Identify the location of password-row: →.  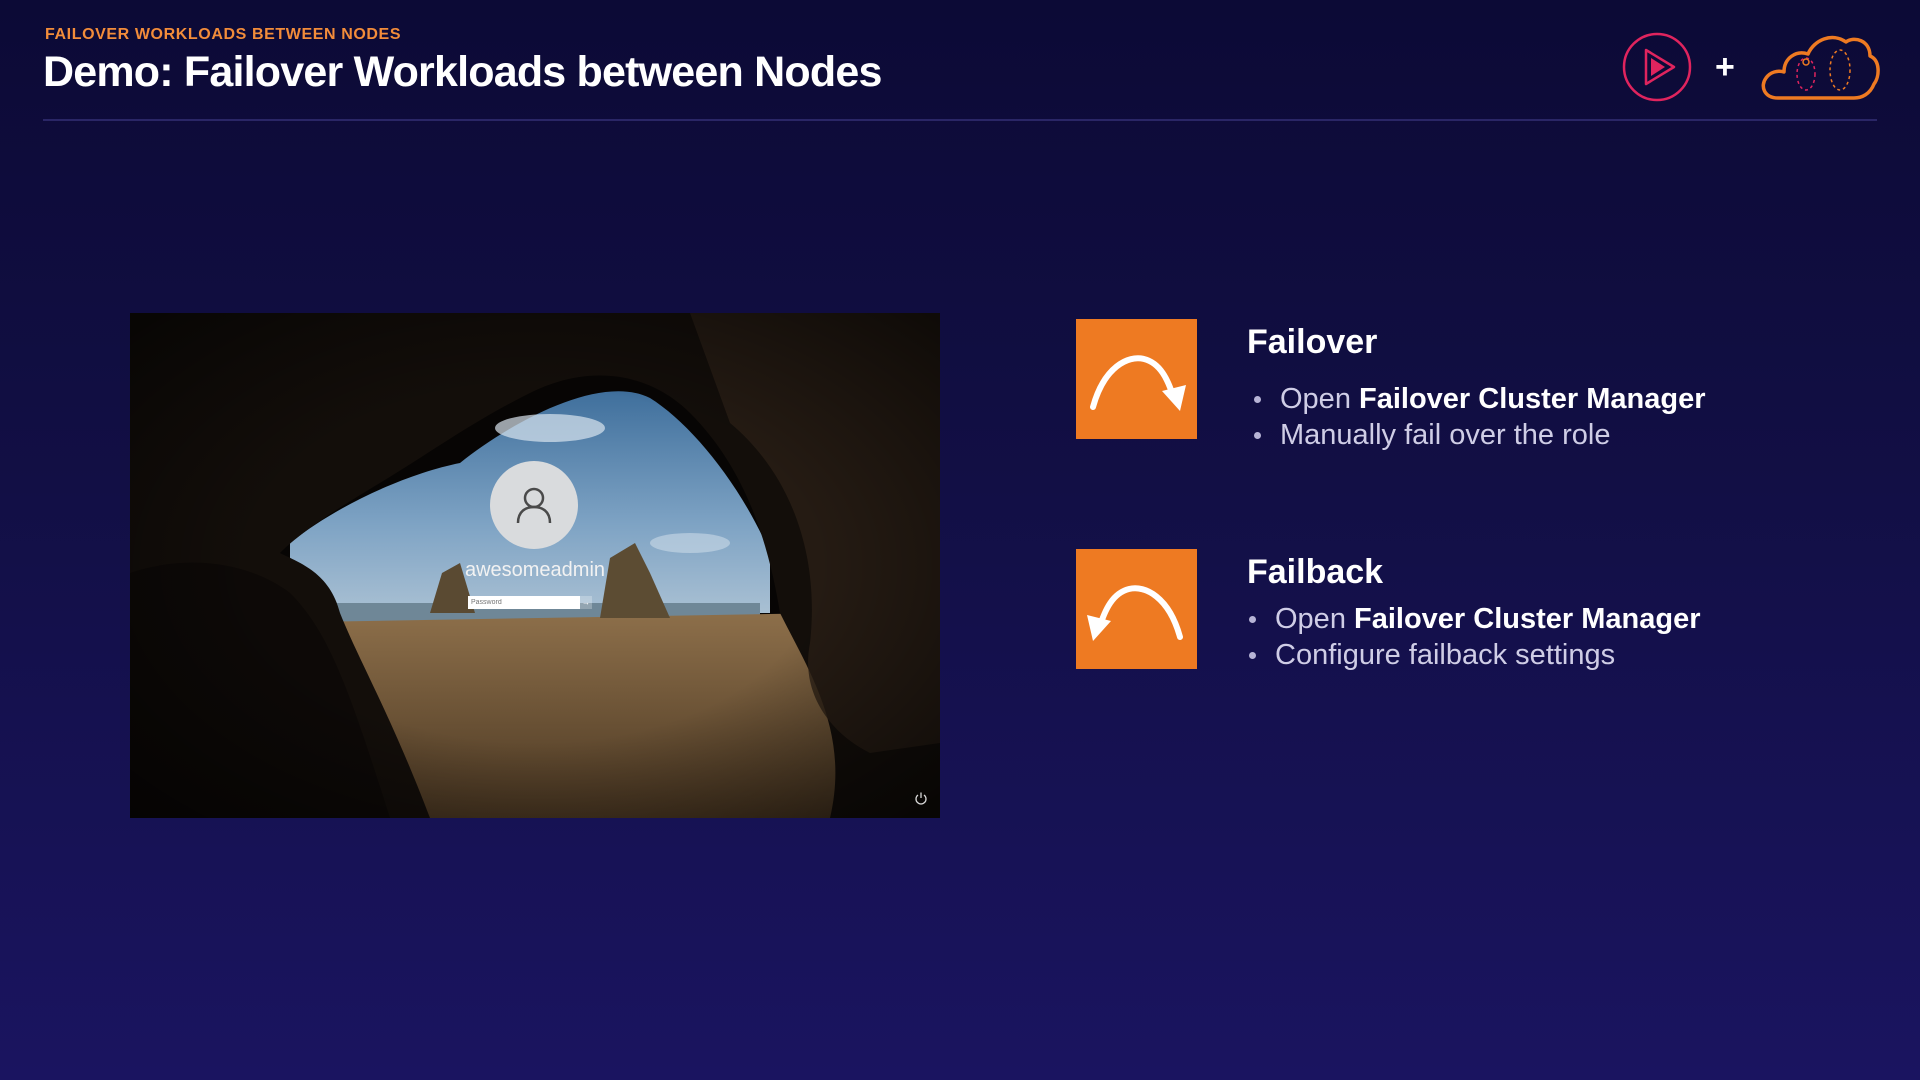
(530, 602).